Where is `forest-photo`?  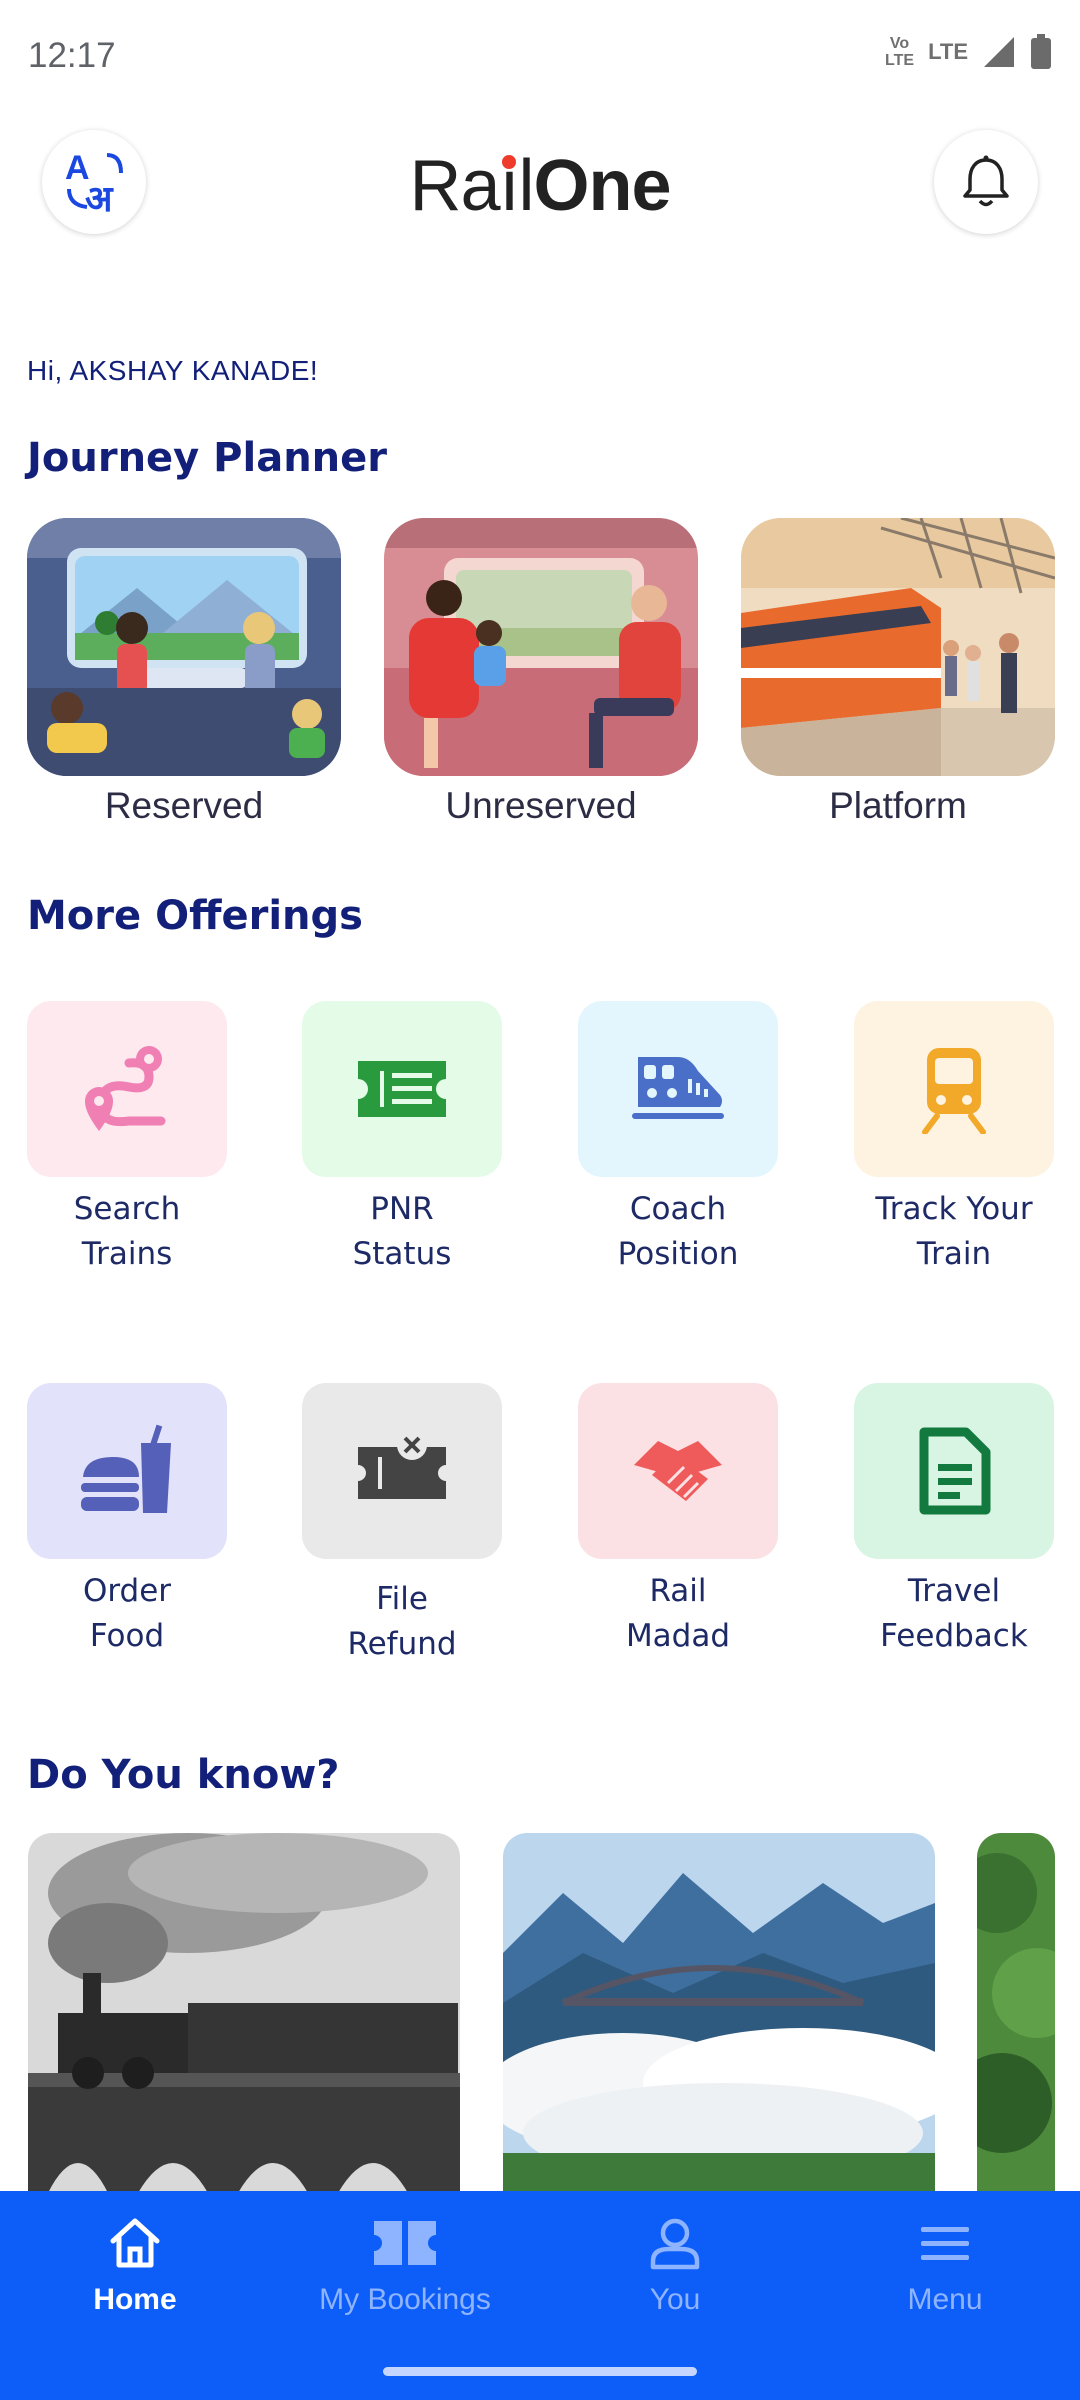 forest-photo is located at coordinates (1016, 2013).